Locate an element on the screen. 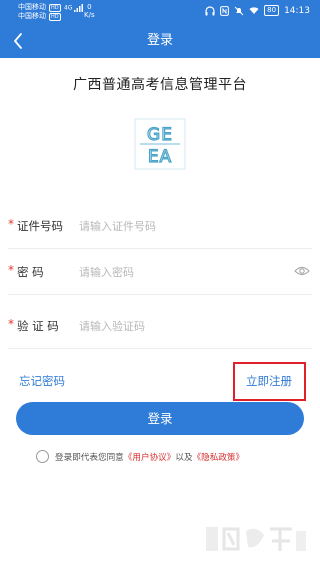 This screenshot has height=569, width=320. captcha-label: 验 证 码 is located at coordinates (38, 326).